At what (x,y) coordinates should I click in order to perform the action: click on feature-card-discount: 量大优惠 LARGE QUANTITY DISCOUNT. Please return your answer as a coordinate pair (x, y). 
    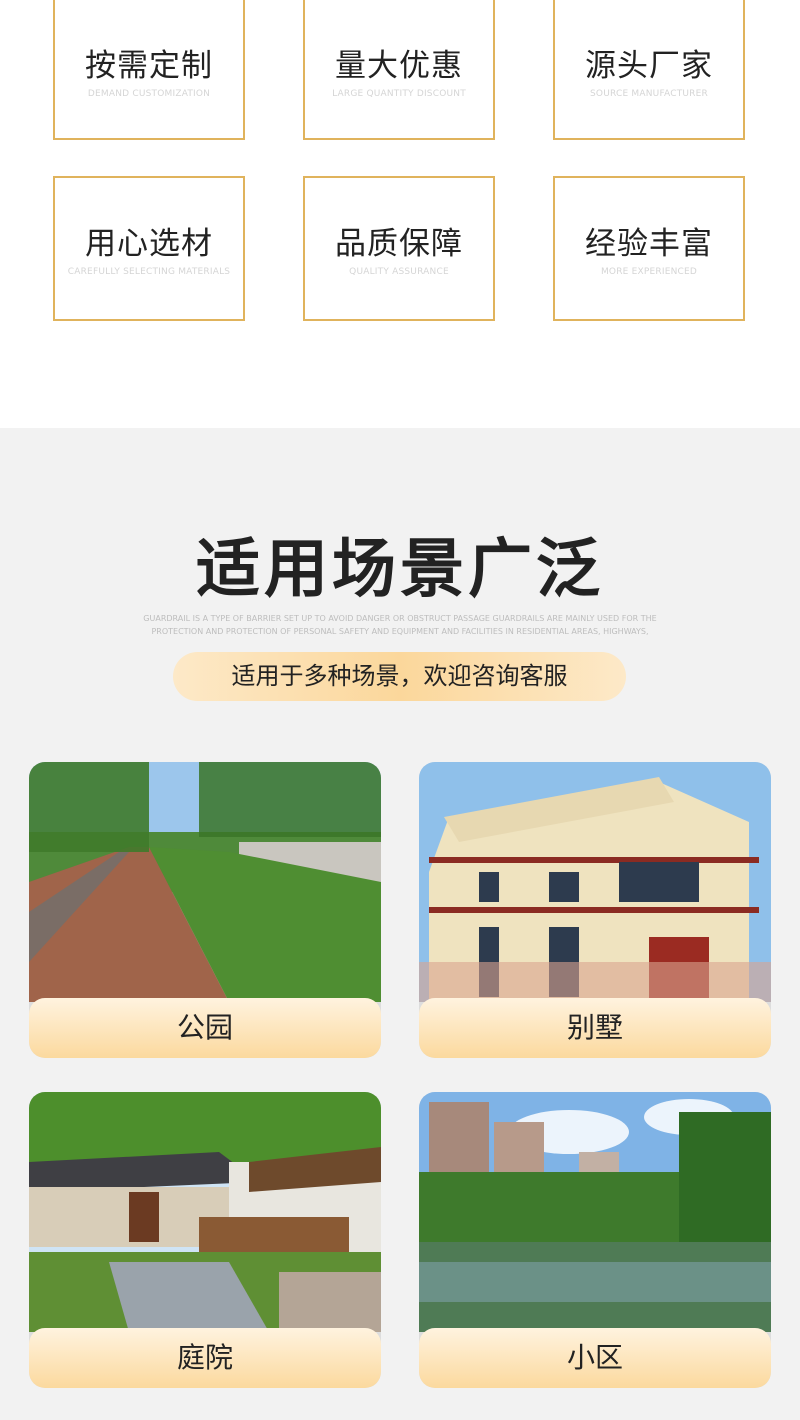
    Looking at the image, I should click on (399, 70).